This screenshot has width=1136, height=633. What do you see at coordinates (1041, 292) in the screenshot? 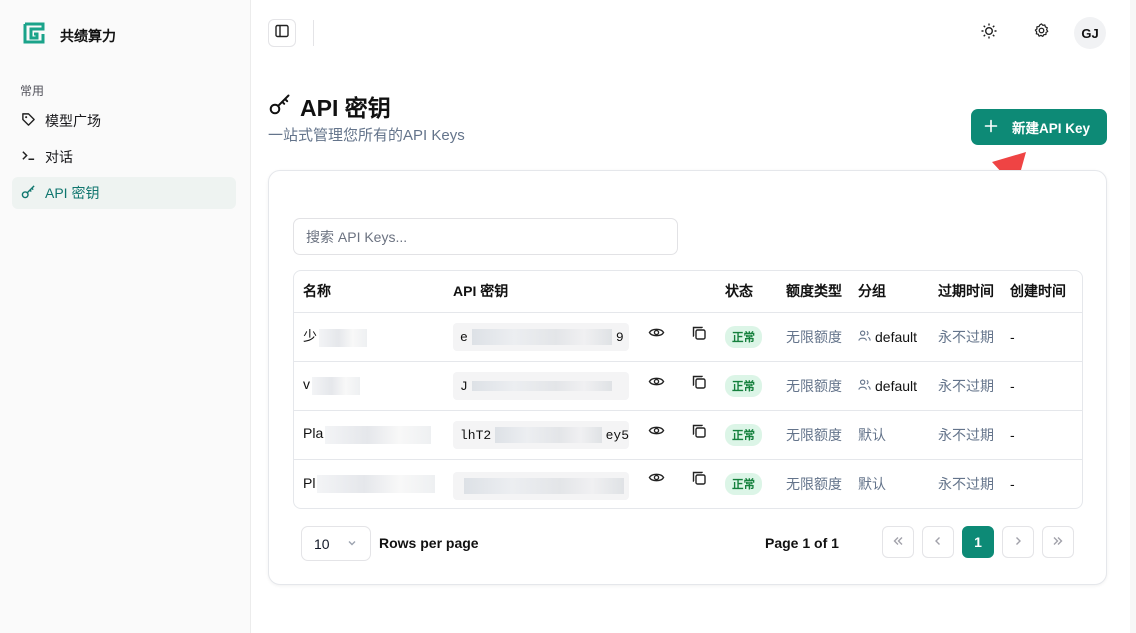
I see `column-header-created: 创建时间` at bounding box center [1041, 292].